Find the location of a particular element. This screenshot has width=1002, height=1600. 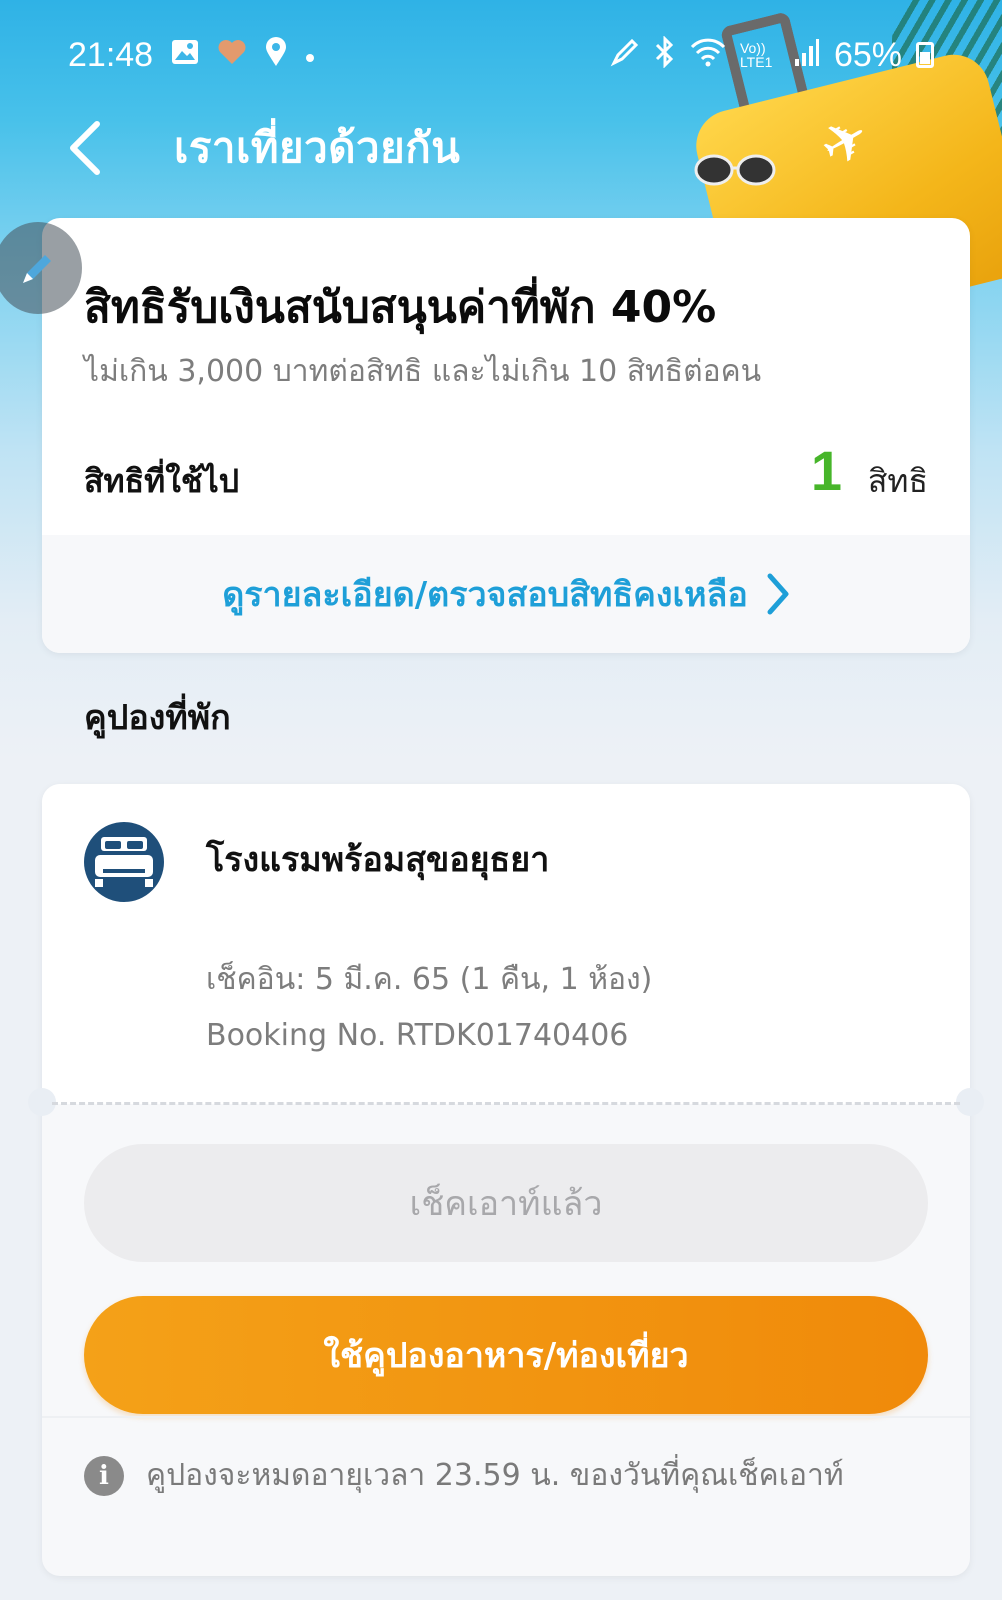

status-bar: 21:48 Vo)) LTE1 65% is located at coordinates (501, 55).